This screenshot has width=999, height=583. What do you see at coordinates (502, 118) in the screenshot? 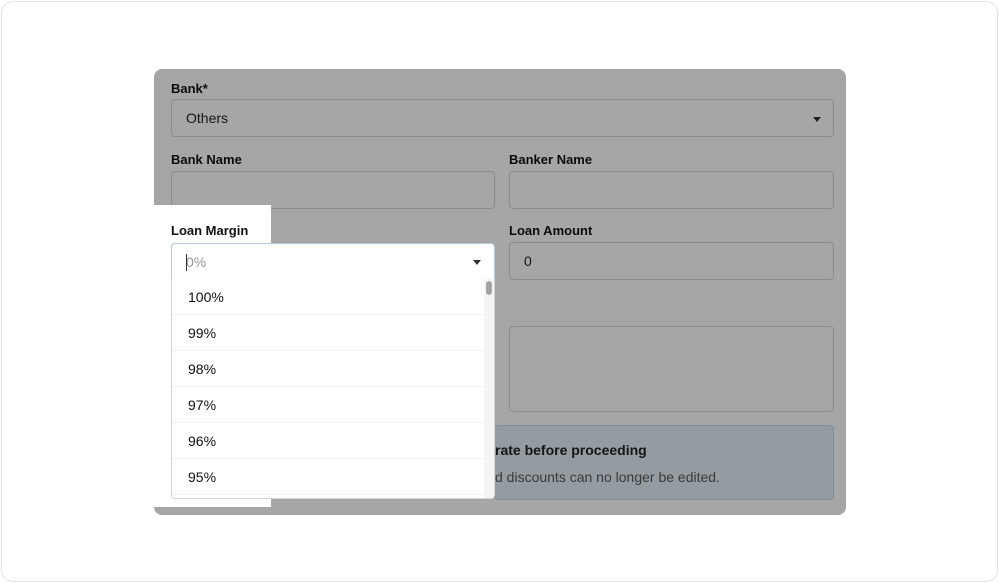
I see `bank-select: Others` at bounding box center [502, 118].